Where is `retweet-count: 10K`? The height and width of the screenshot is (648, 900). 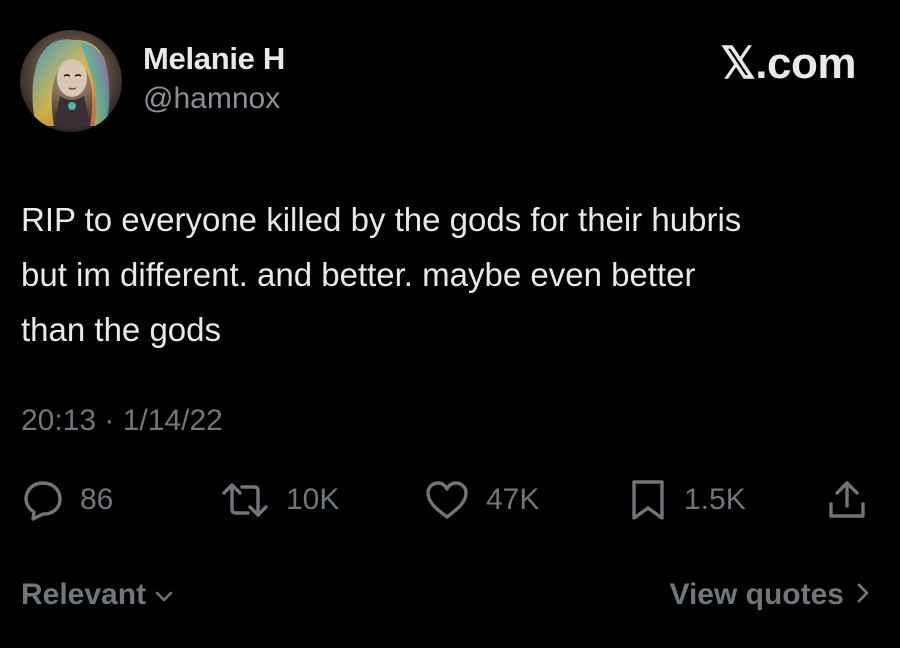
retweet-count: 10K is located at coordinates (313, 499).